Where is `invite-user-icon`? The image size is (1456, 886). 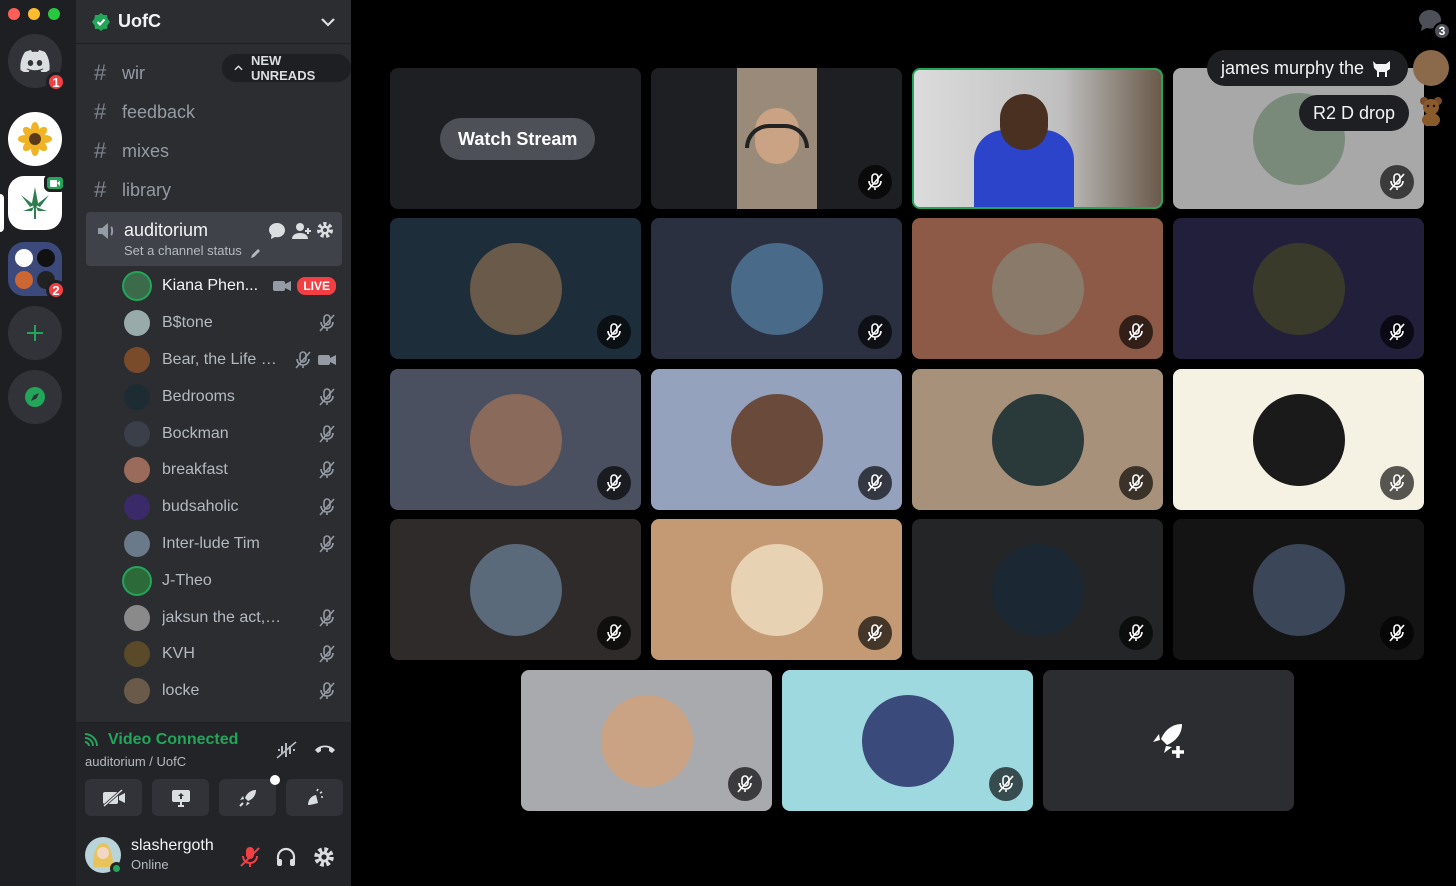
invite-user-icon is located at coordinates (302, 231).